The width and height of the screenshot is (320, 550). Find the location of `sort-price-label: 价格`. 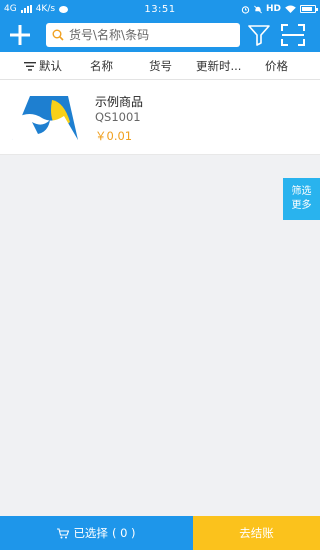

sort-price-label: 价格 is located at coordinates (276, 66).